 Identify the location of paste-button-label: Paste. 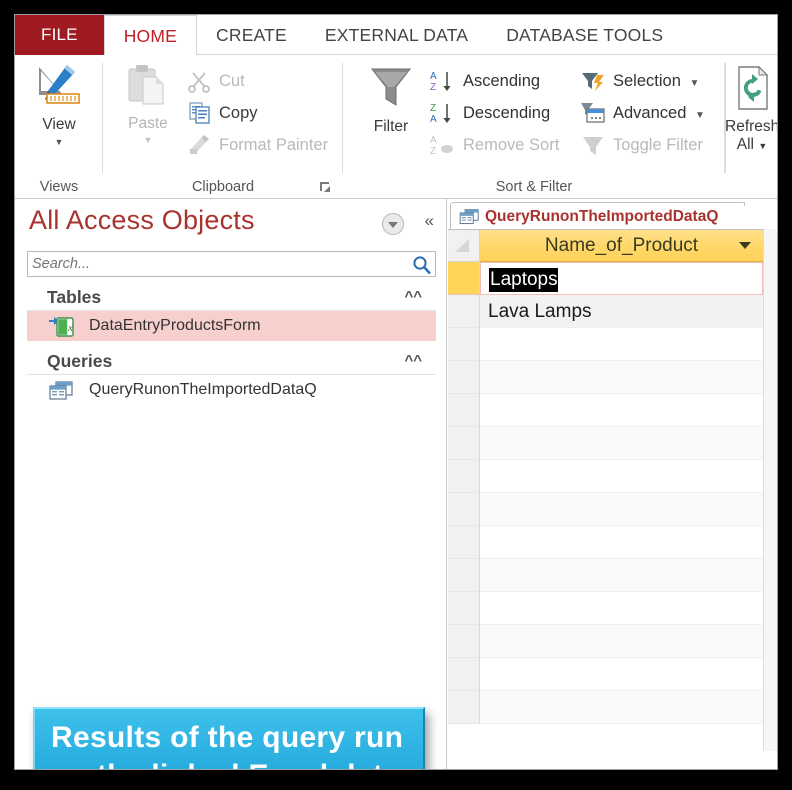
(148, 123).